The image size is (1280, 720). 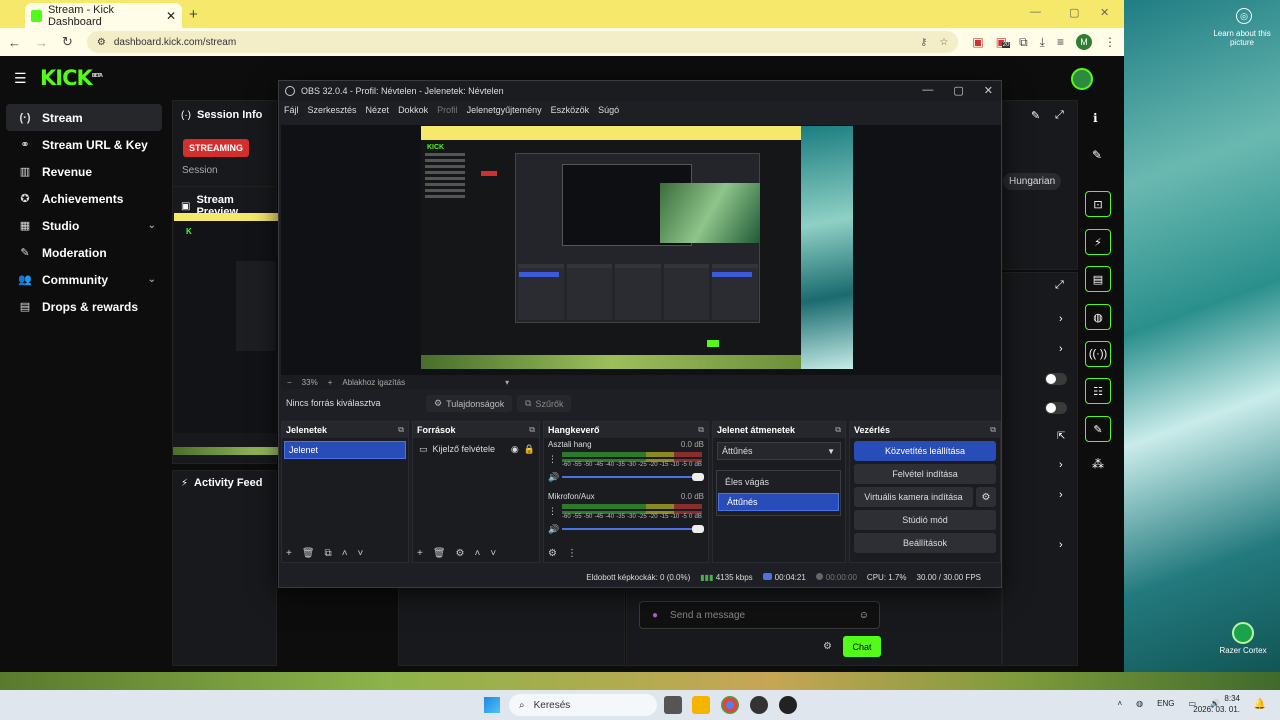 I want to click on address-bar: ⚙ dashboard.kick.com/stream ⚷ ☆, so click(x=522, y=42).